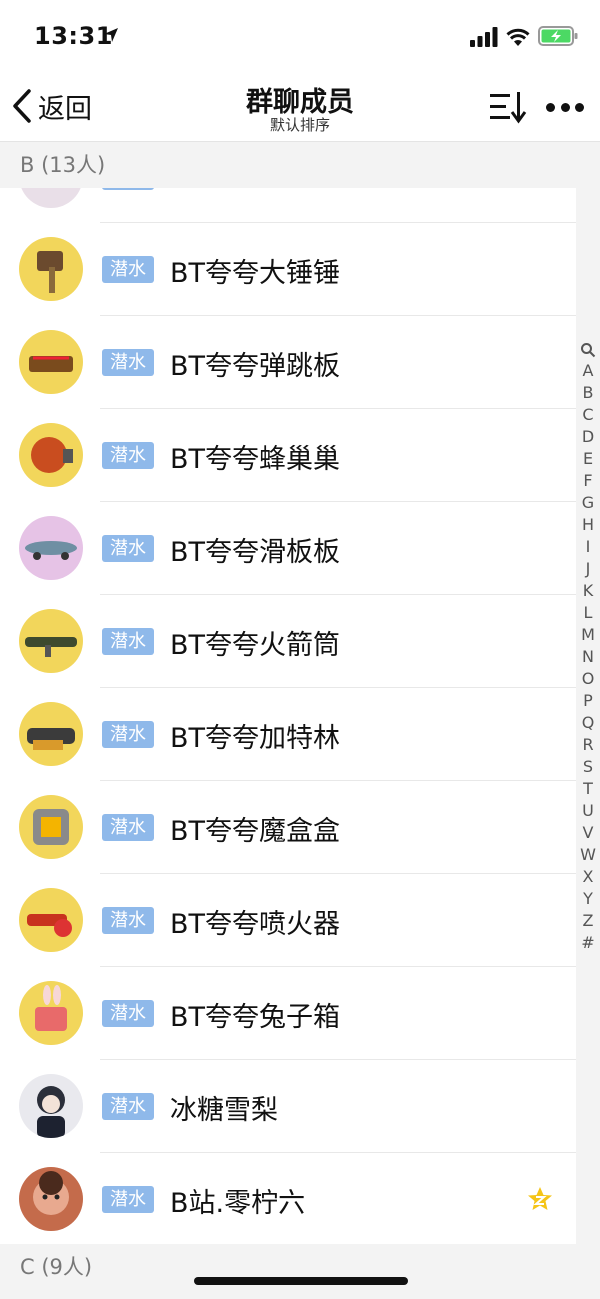 The image size is (600, 1299). I want to click on search-icon, so click(588, 350).